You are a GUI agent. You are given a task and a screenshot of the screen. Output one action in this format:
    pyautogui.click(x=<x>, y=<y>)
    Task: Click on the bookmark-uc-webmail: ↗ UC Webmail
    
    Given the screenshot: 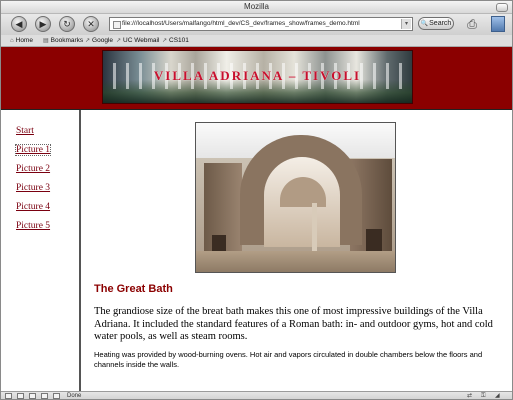 What is the action you would take?
    pyautogui.click(x=137, y=41)
    